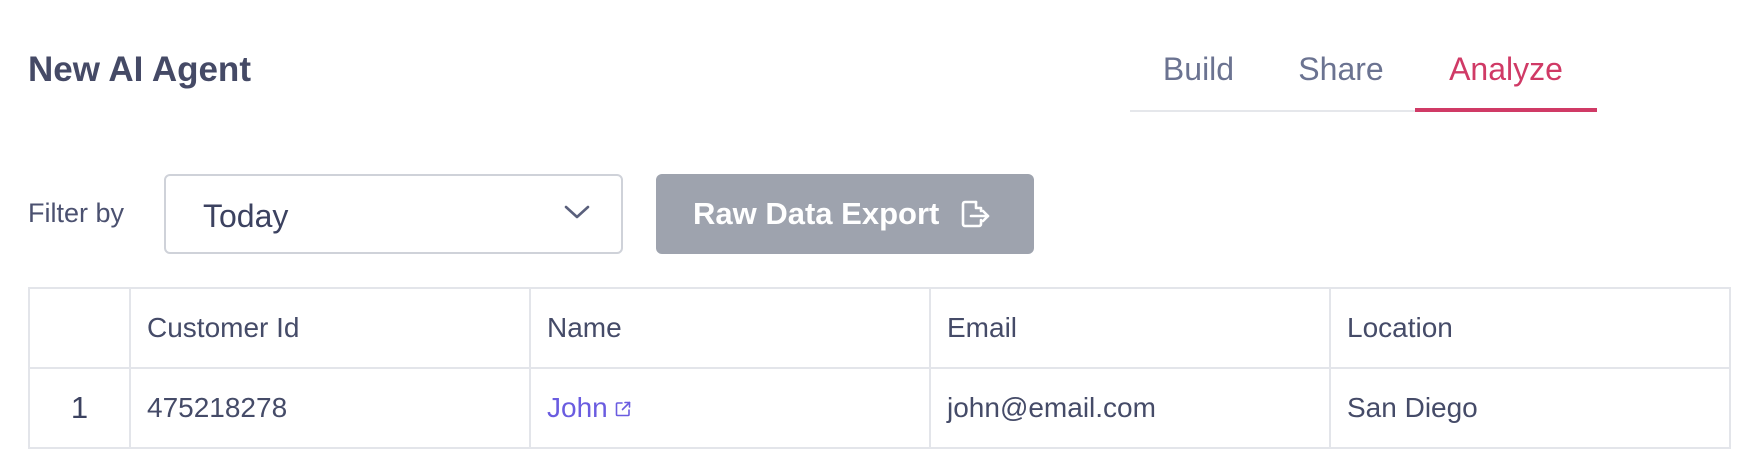 Image resolution: width=1738 pixels, height=464 pixels. Describe the element at coordinates (79, 408) in the screenshot. I see `row-index: 1` at that location.